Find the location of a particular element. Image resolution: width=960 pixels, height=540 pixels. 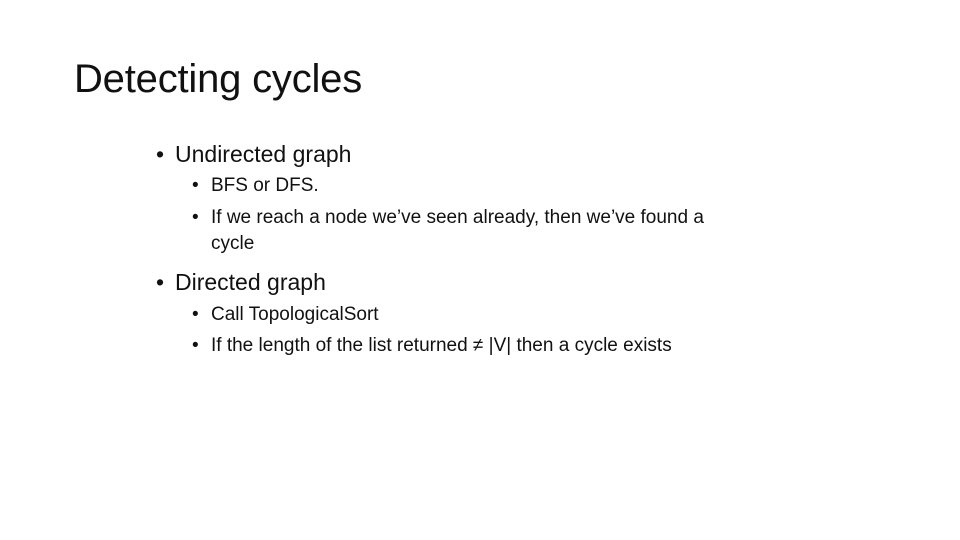

sub-bullet-topological-sort: • Call TopologicalSort is located at coordinates (285, 315).